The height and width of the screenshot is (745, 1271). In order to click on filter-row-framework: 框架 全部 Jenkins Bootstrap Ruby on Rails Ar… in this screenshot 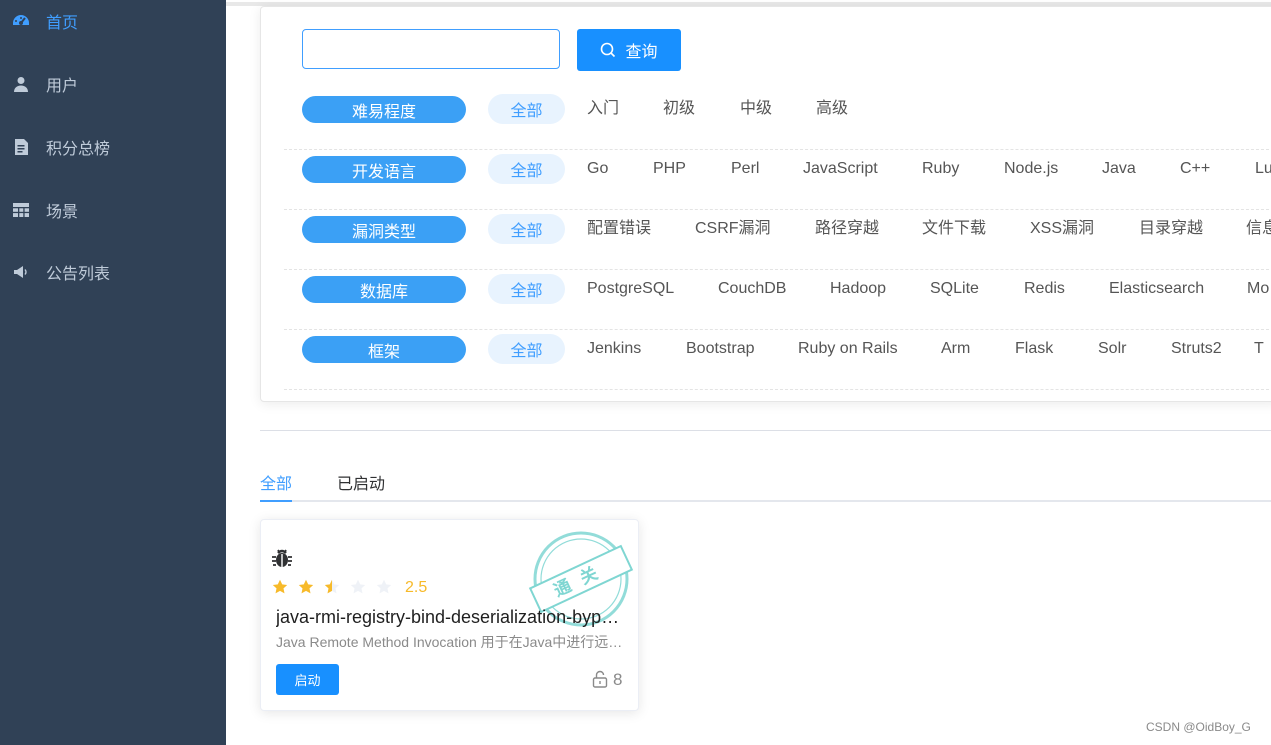, I will do `click(777, 360)`.